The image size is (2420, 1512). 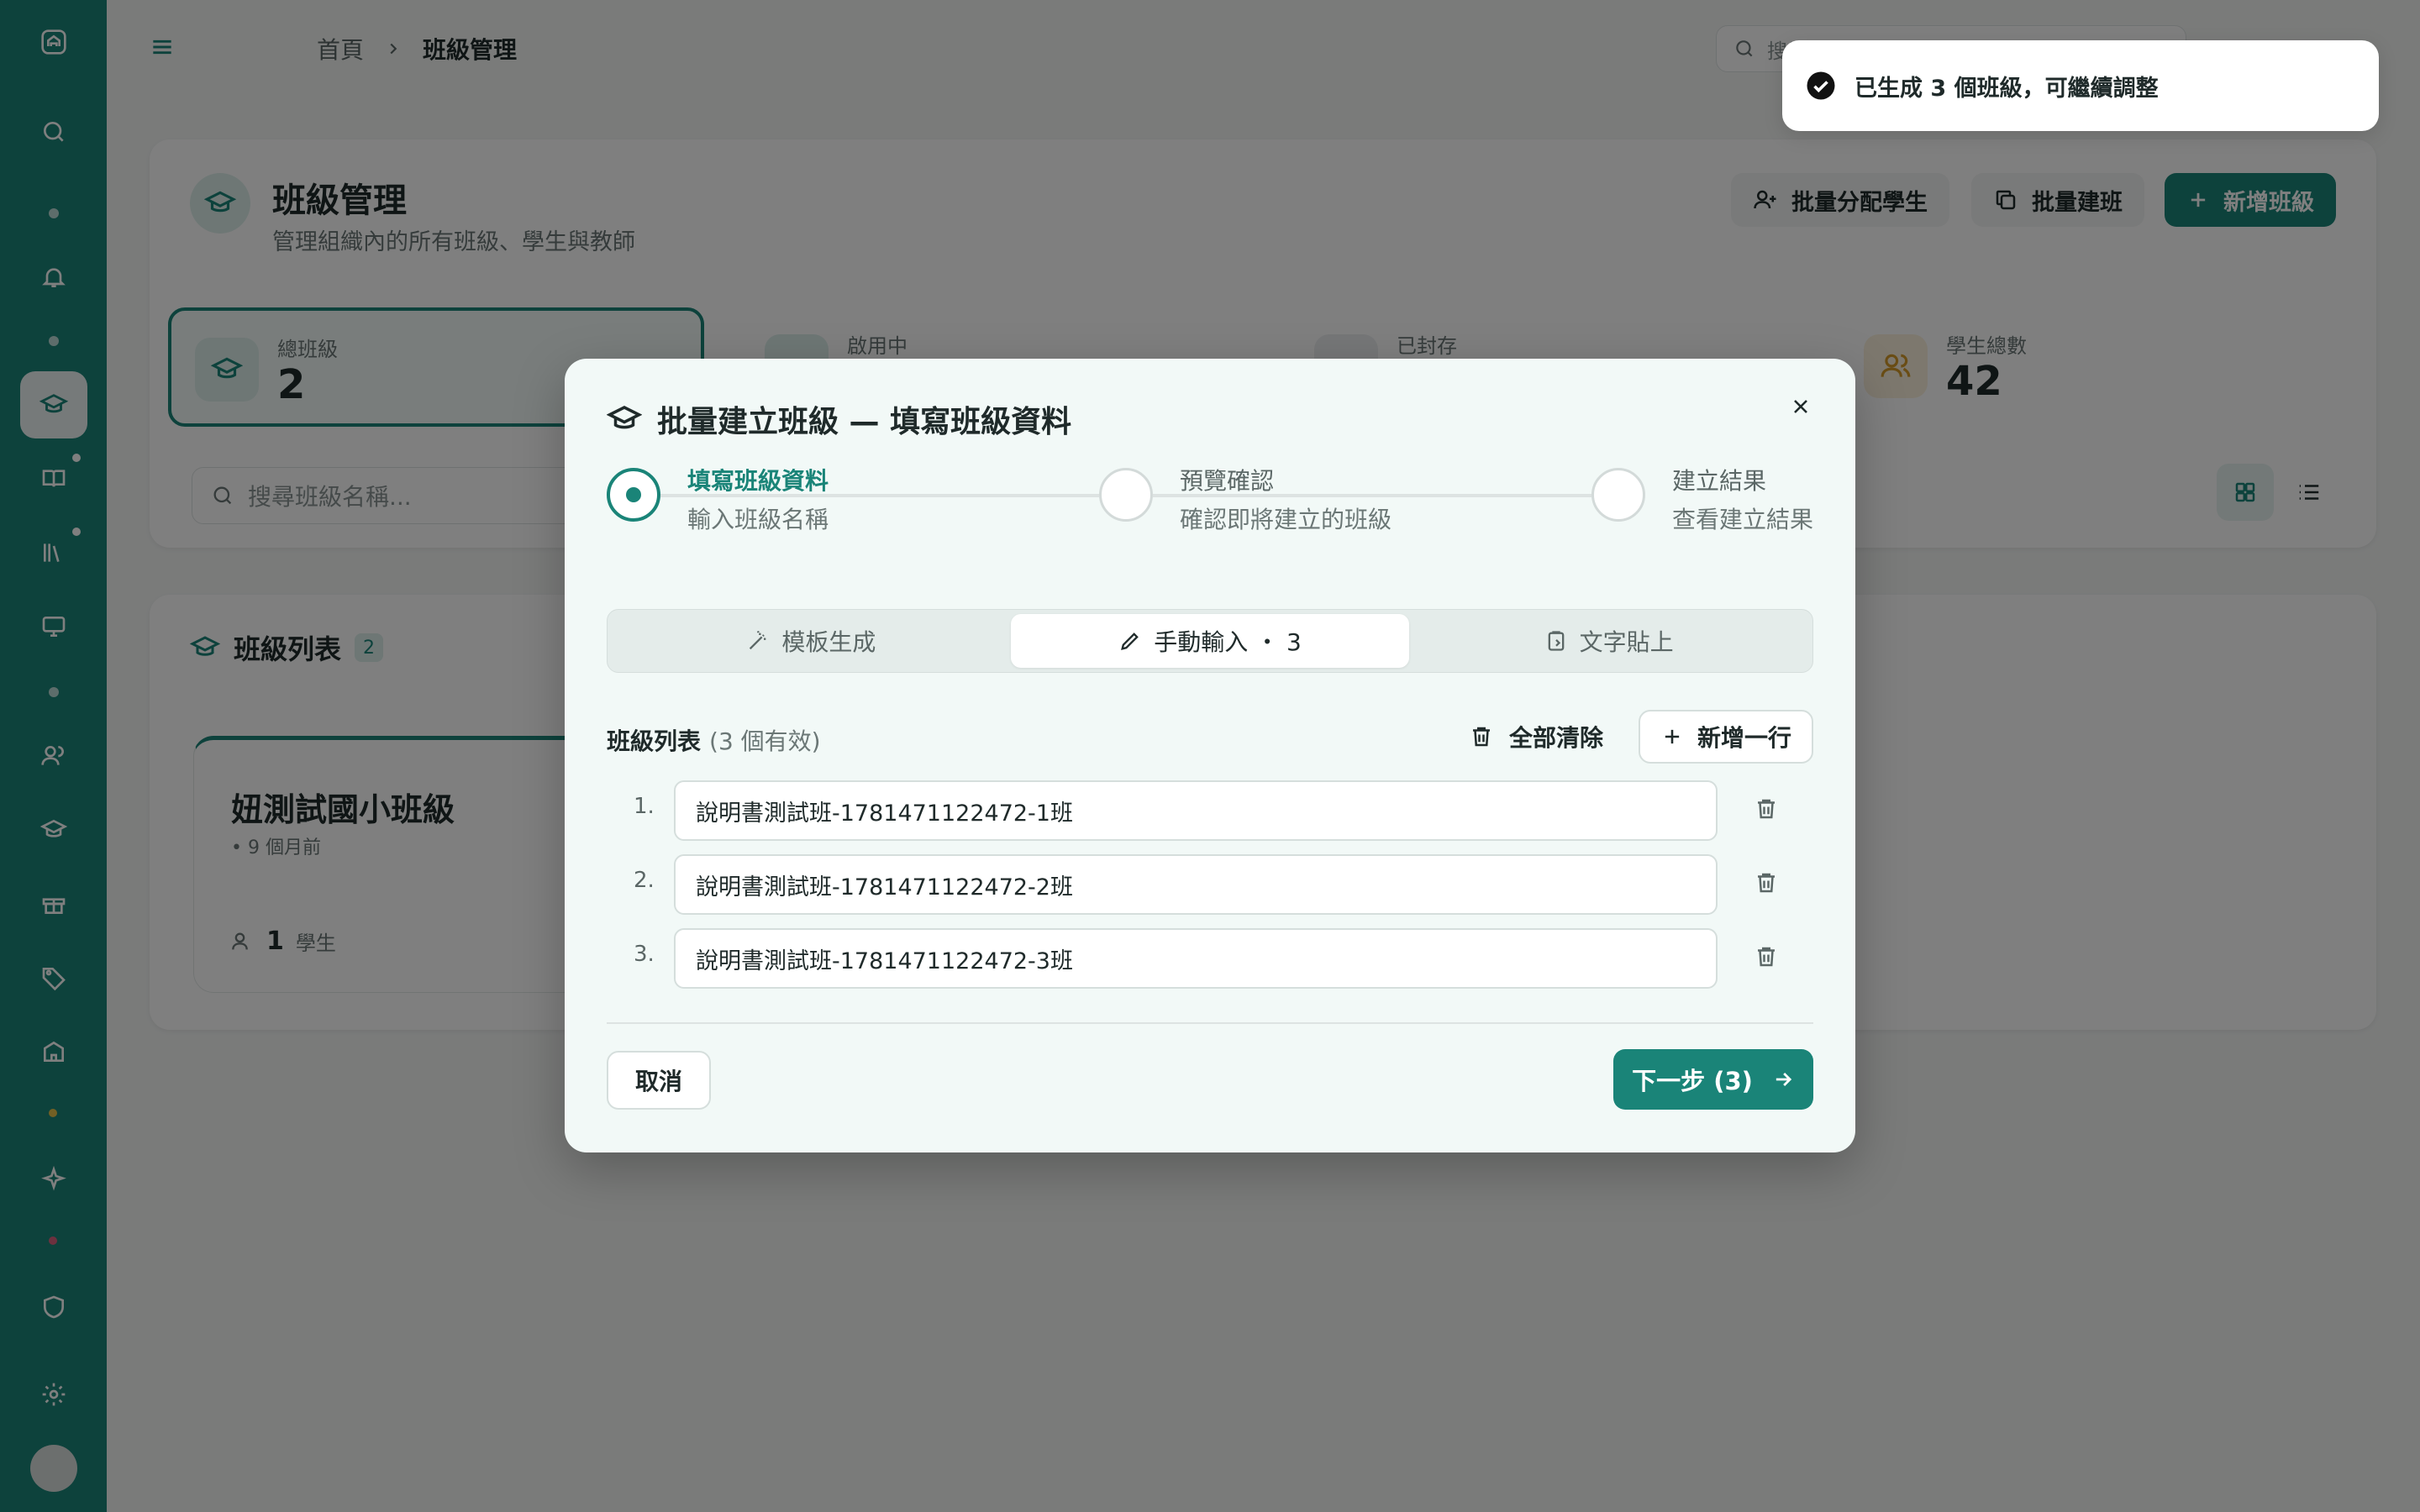 I want to click on class-list-label-text: 班級列表, so click(x=654, y=741).